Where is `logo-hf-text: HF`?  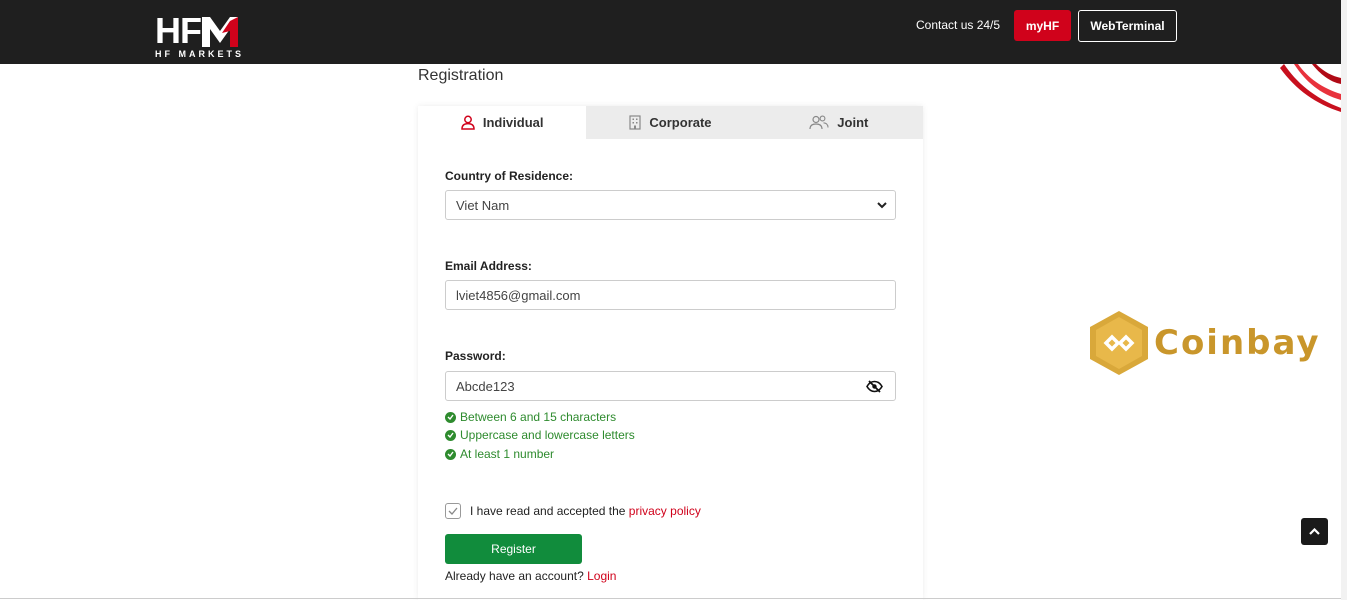 logo-hf-text: HF is located at coordinates (178, 30).